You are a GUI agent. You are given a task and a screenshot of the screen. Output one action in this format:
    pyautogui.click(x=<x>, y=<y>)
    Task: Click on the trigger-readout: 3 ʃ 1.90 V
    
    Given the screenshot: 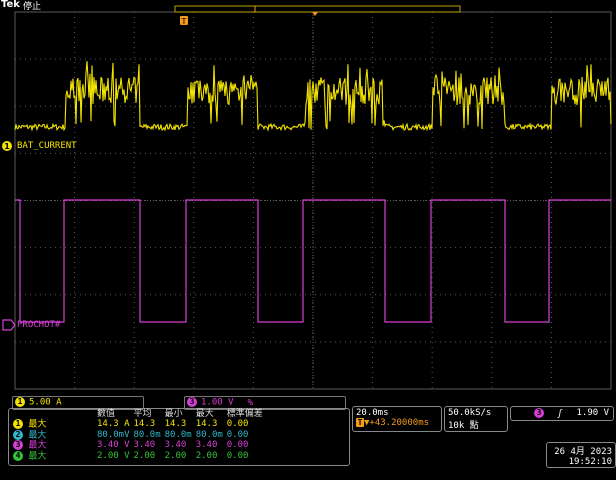 What is the action you would take?
    pyautogui.click(x=562, y=413)
    